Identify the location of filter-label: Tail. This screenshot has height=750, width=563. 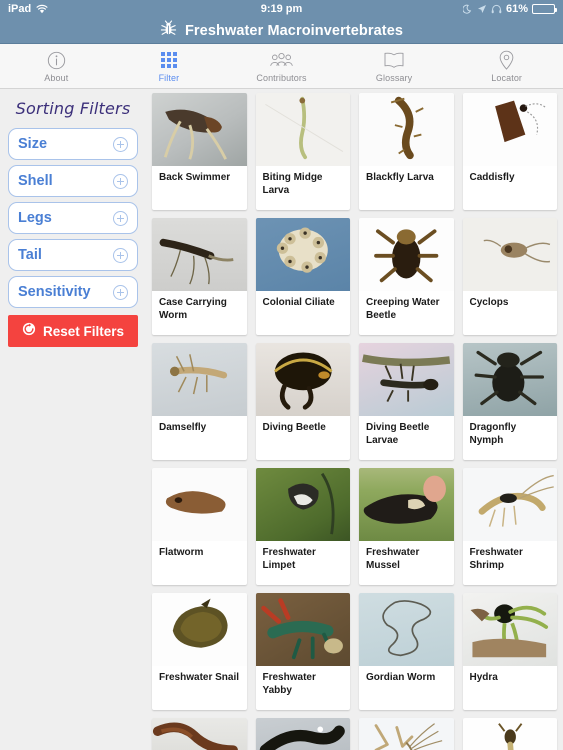
(30, 255).